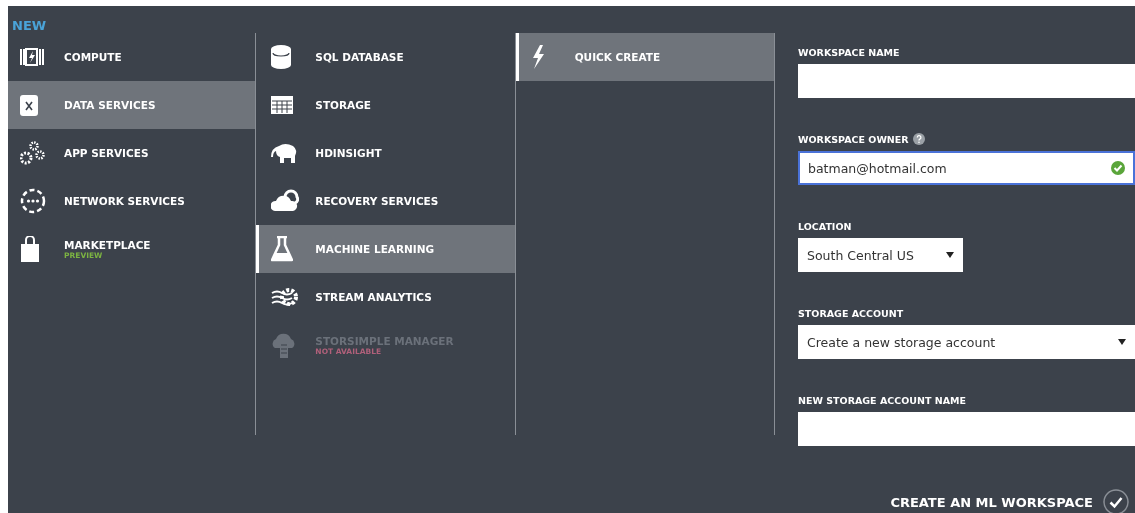 The image size is (1135, 513). Describe the element at coordinates (966, 342) in the screenshot. I see `dropdown: Create a new storage account` at that location.